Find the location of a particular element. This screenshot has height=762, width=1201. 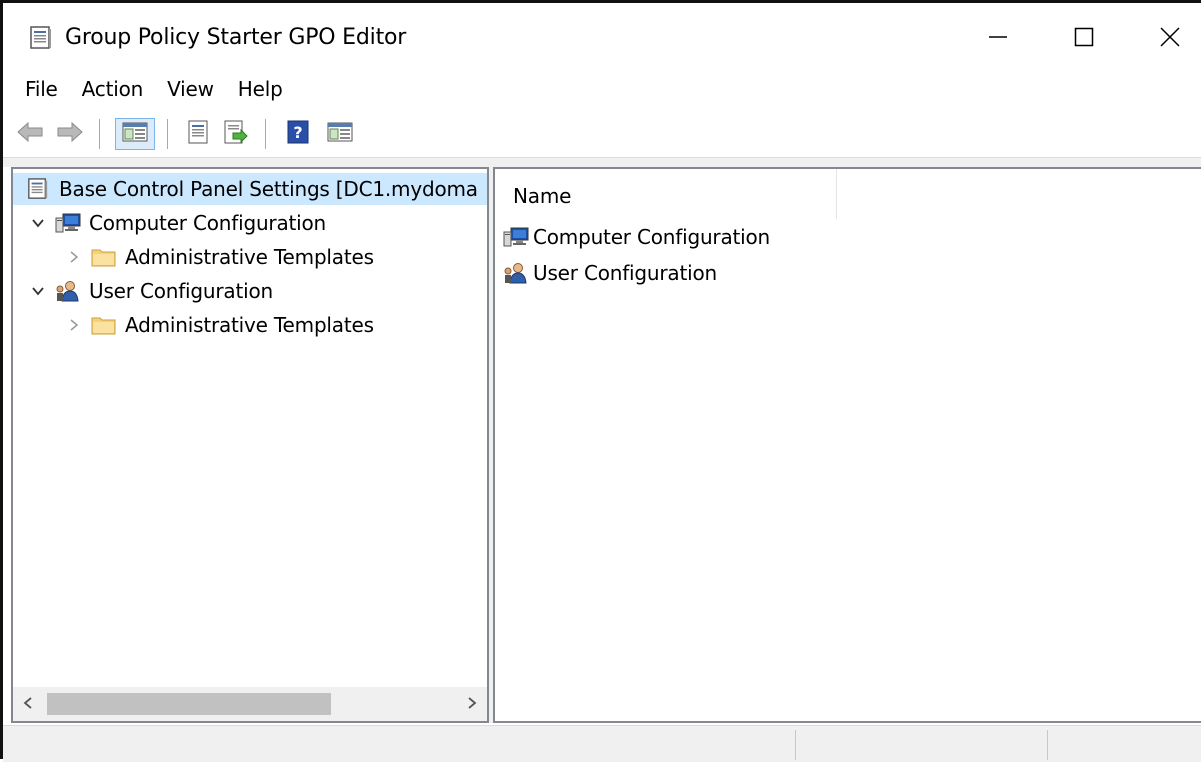

scroll-right-button is located at coordinates (472, 704).